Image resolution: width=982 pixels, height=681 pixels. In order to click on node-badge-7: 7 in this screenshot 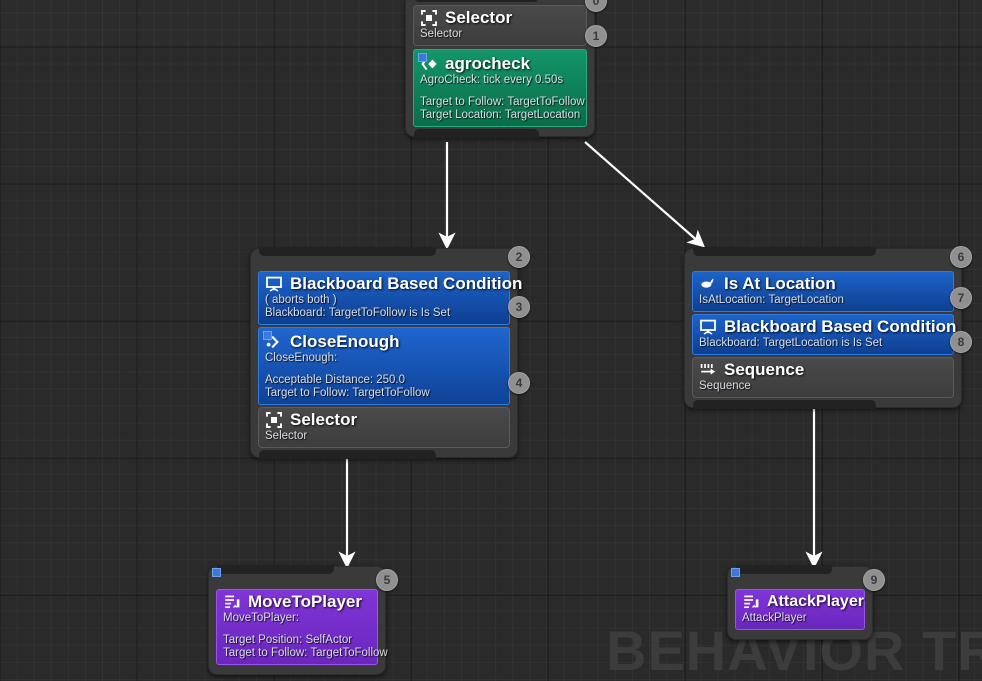, I will do `click(961, 298)`.